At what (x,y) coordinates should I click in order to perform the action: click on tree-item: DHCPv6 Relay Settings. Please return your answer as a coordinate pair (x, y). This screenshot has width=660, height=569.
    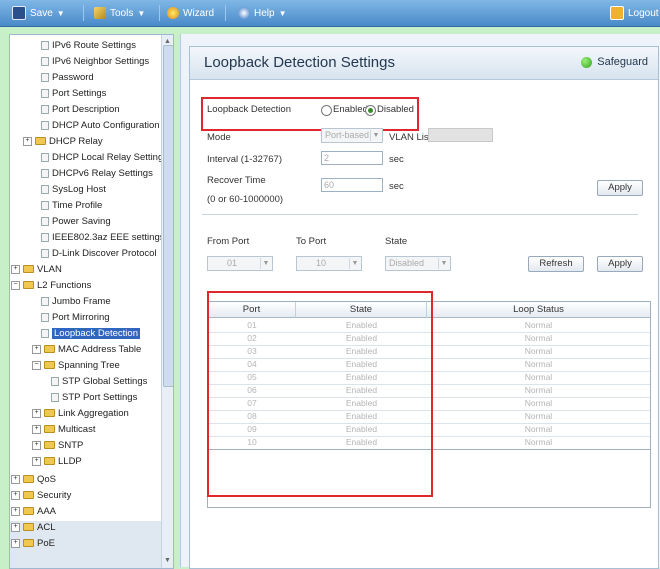
    Looking at the image, I should click on (97, 173).